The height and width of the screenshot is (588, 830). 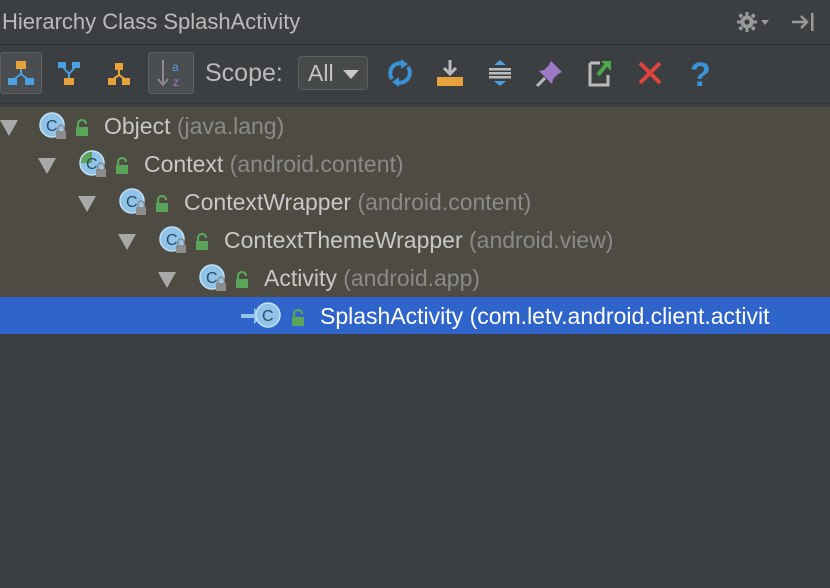 What do you see at coordinates (176, 82) in the screenshot?
I see `svg-text: z` at bounding box center [176, 82].